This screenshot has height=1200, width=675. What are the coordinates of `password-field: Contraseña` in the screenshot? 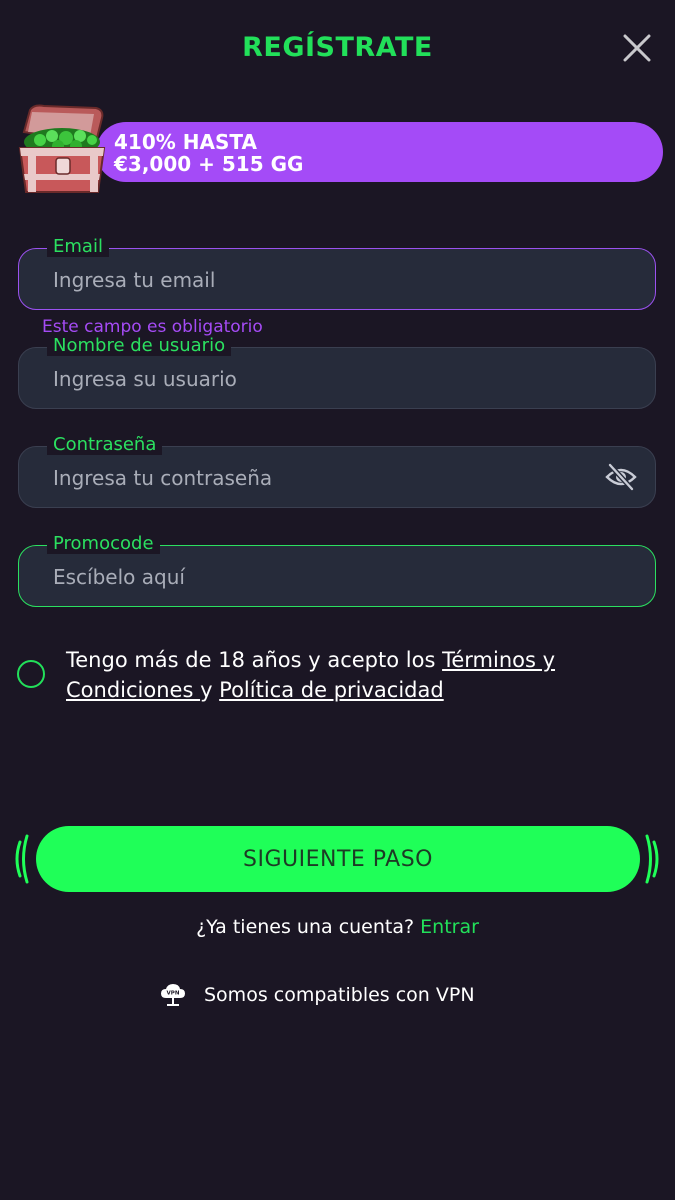 It's located at (337, 472).